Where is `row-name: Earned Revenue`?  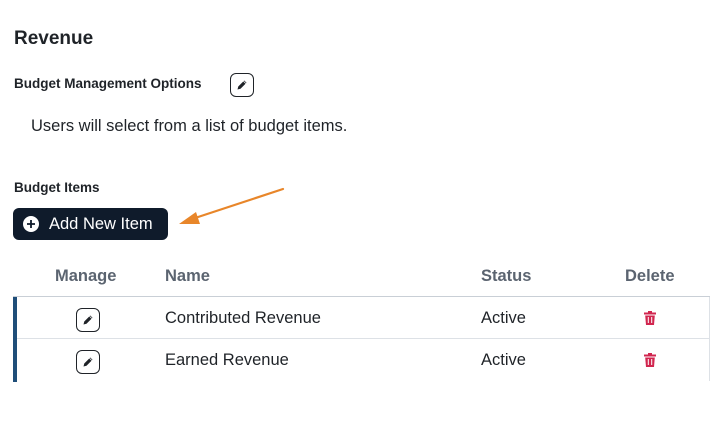 row-name: Earned Revenue is located at coordinates (227, 360).